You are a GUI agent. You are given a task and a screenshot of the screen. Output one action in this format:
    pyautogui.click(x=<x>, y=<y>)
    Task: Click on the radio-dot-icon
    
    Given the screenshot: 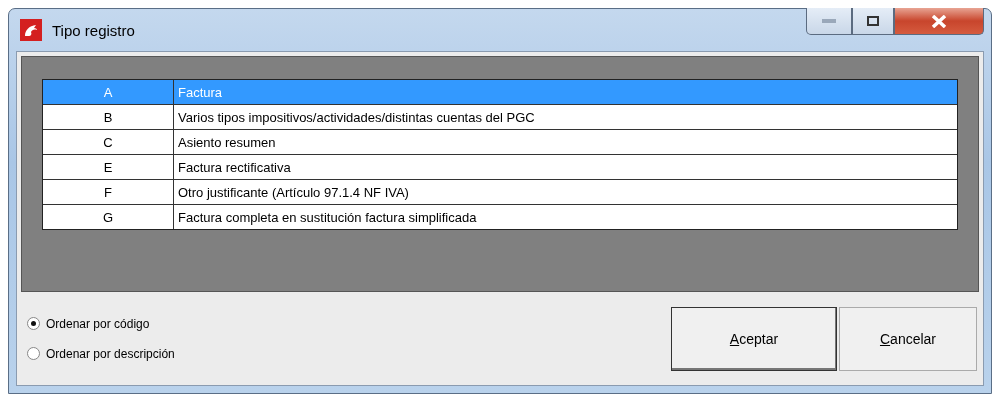 What is the action you would take?
    pyautogui.click(x=33, y=323)
    